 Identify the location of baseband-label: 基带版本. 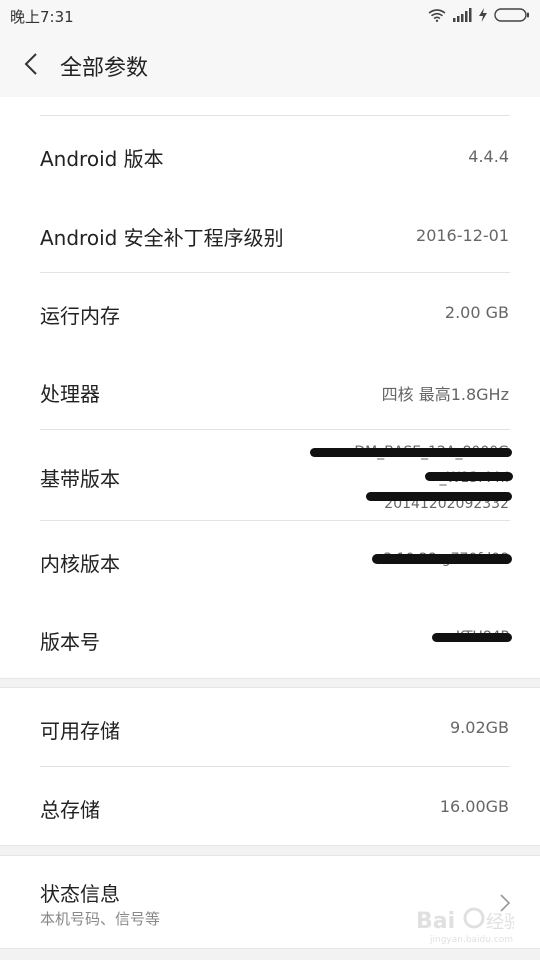
(80, 479).